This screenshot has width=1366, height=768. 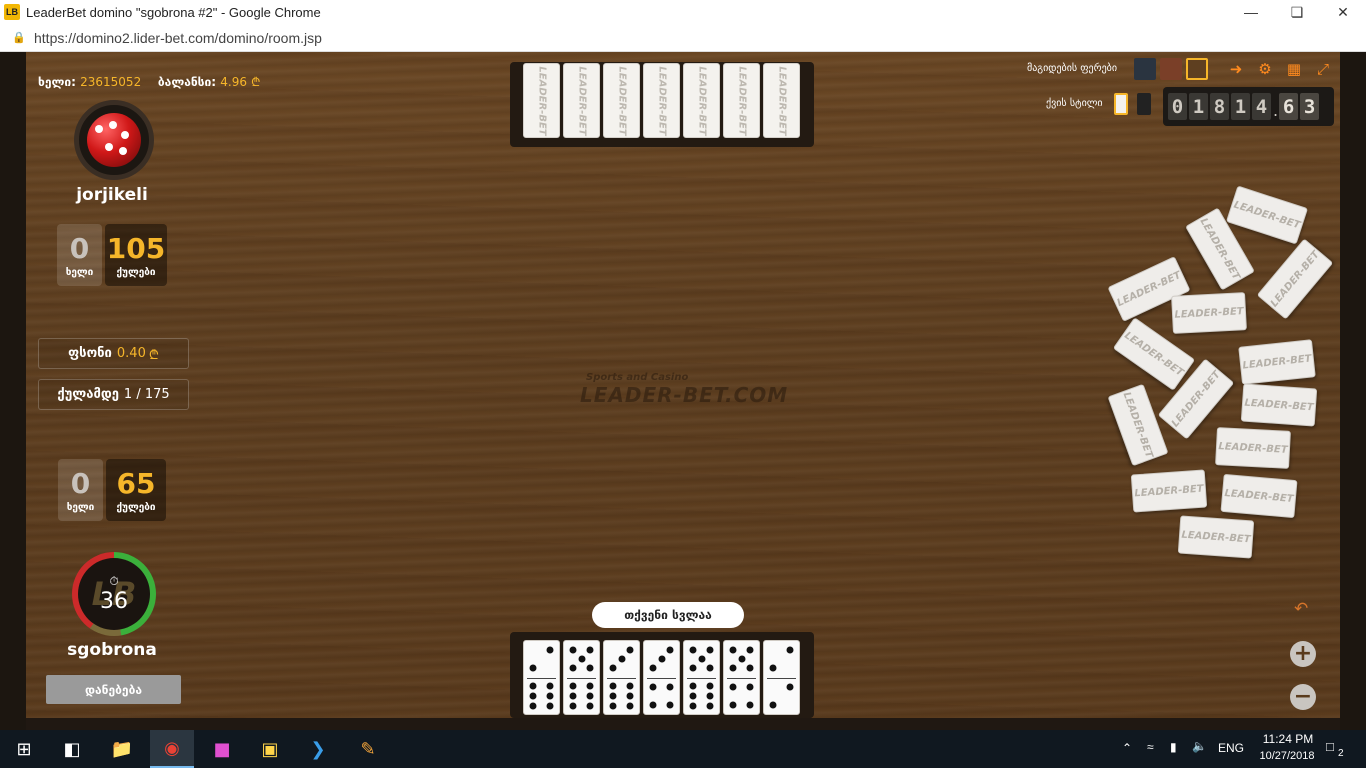 I want to click on vscode-icon: ❯, so click(x=318, y=749).